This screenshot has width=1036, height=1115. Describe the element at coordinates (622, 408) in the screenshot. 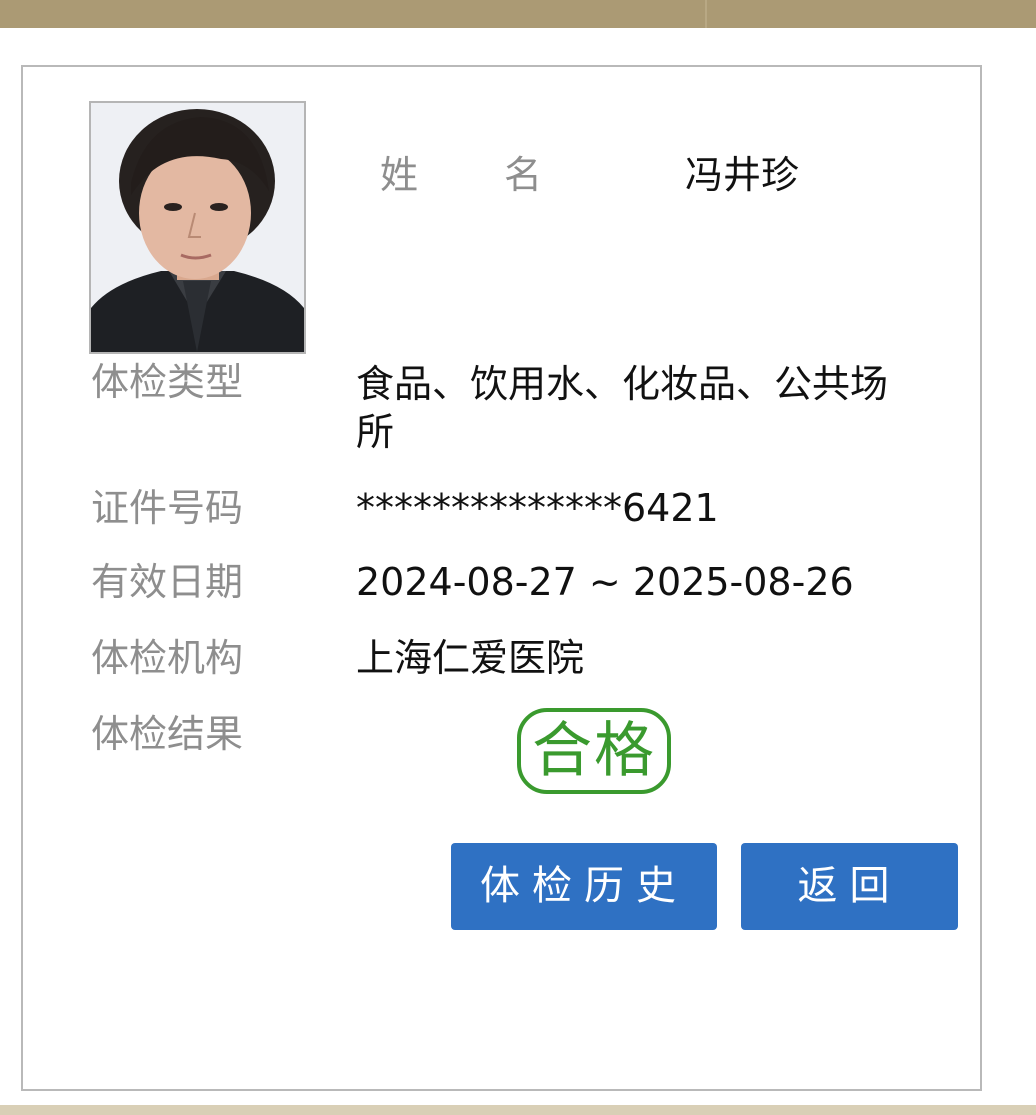

I see `exam-type-value: 食品、饮用水、化妆品、公共场所` at that location.